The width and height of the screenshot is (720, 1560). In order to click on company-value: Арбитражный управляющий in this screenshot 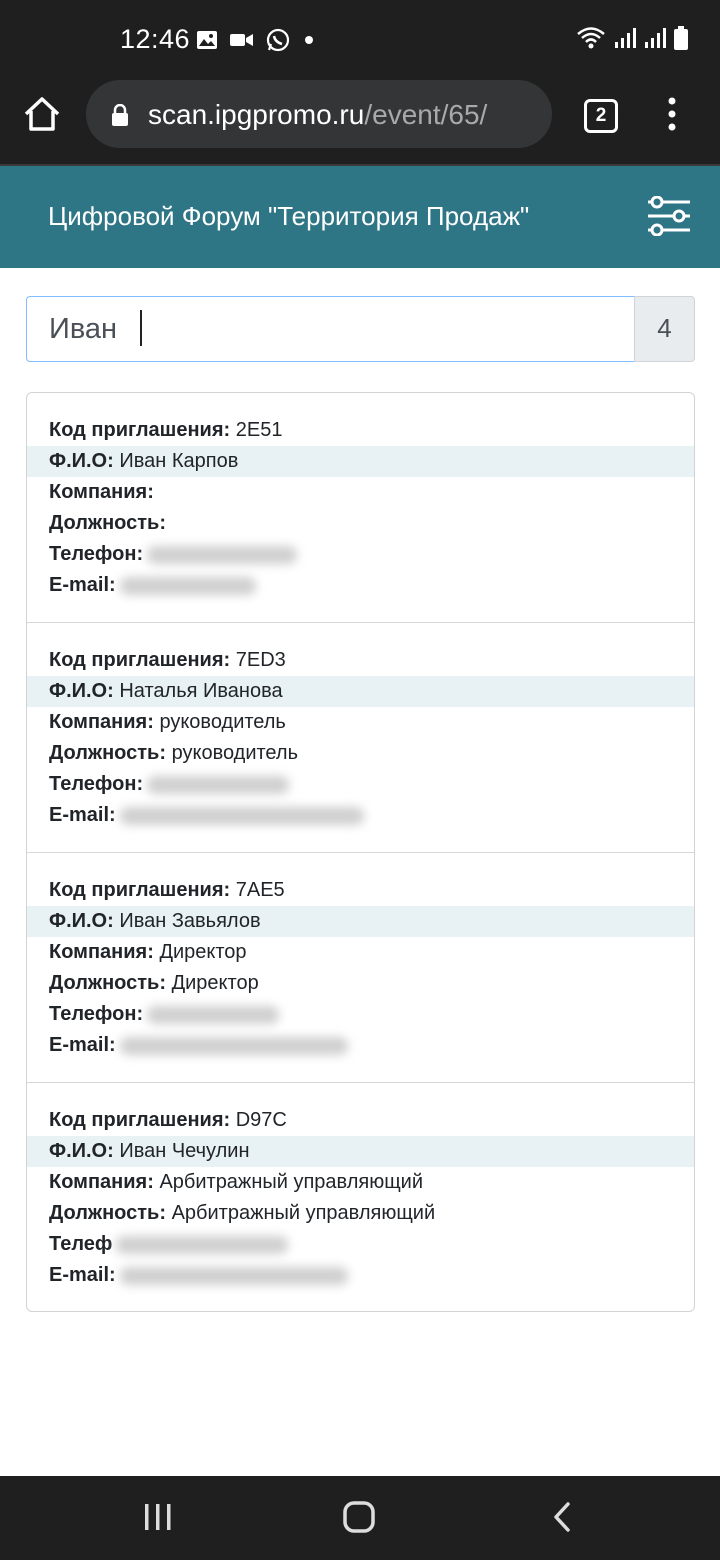, I will do `click(291, 1182)`.